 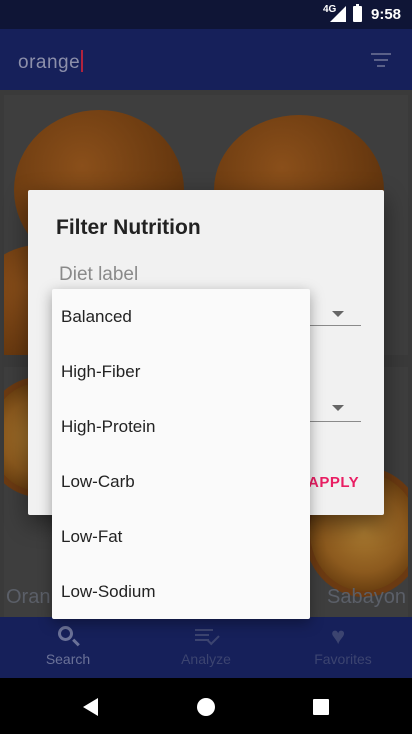 I want to click on nav-analyze: Analyze, so click(x=206, y=645).